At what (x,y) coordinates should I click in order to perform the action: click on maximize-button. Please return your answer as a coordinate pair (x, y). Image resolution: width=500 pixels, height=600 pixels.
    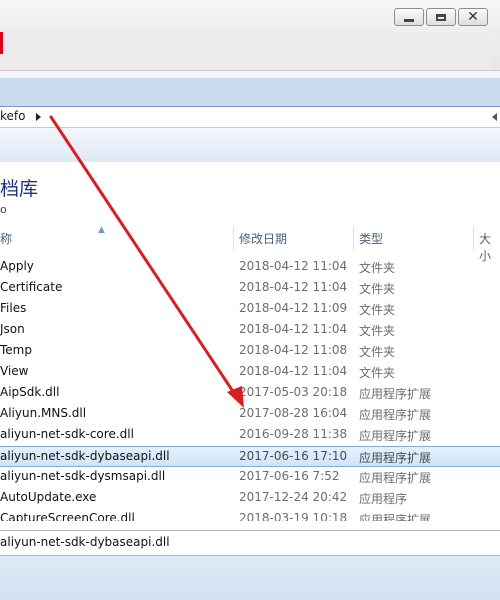
    Looking at the image, I should click on (441, 17).